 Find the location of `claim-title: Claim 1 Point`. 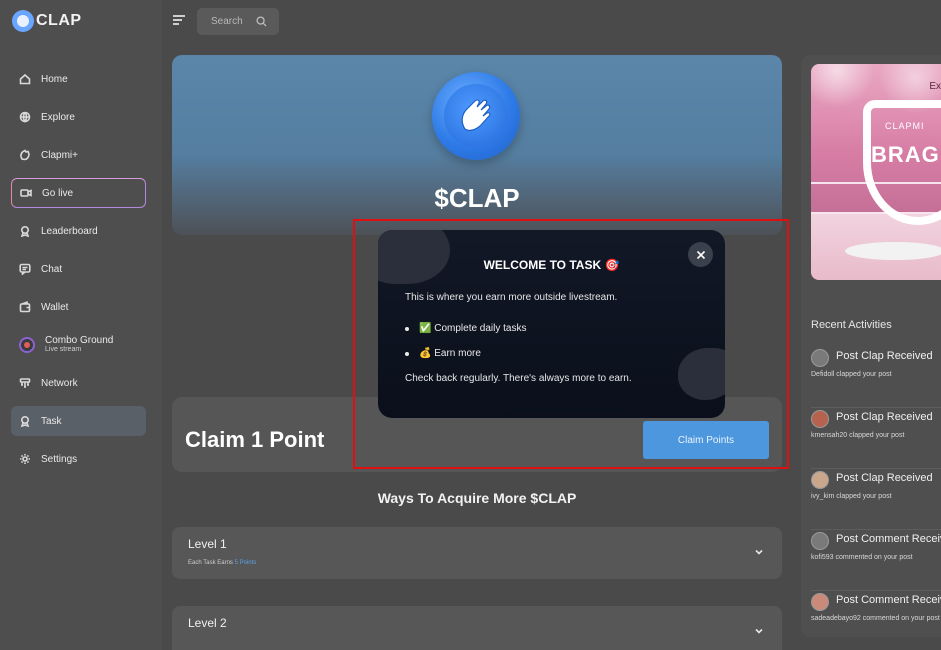

claim-title: Claim 1 Point is located at coordinates (255, 439).